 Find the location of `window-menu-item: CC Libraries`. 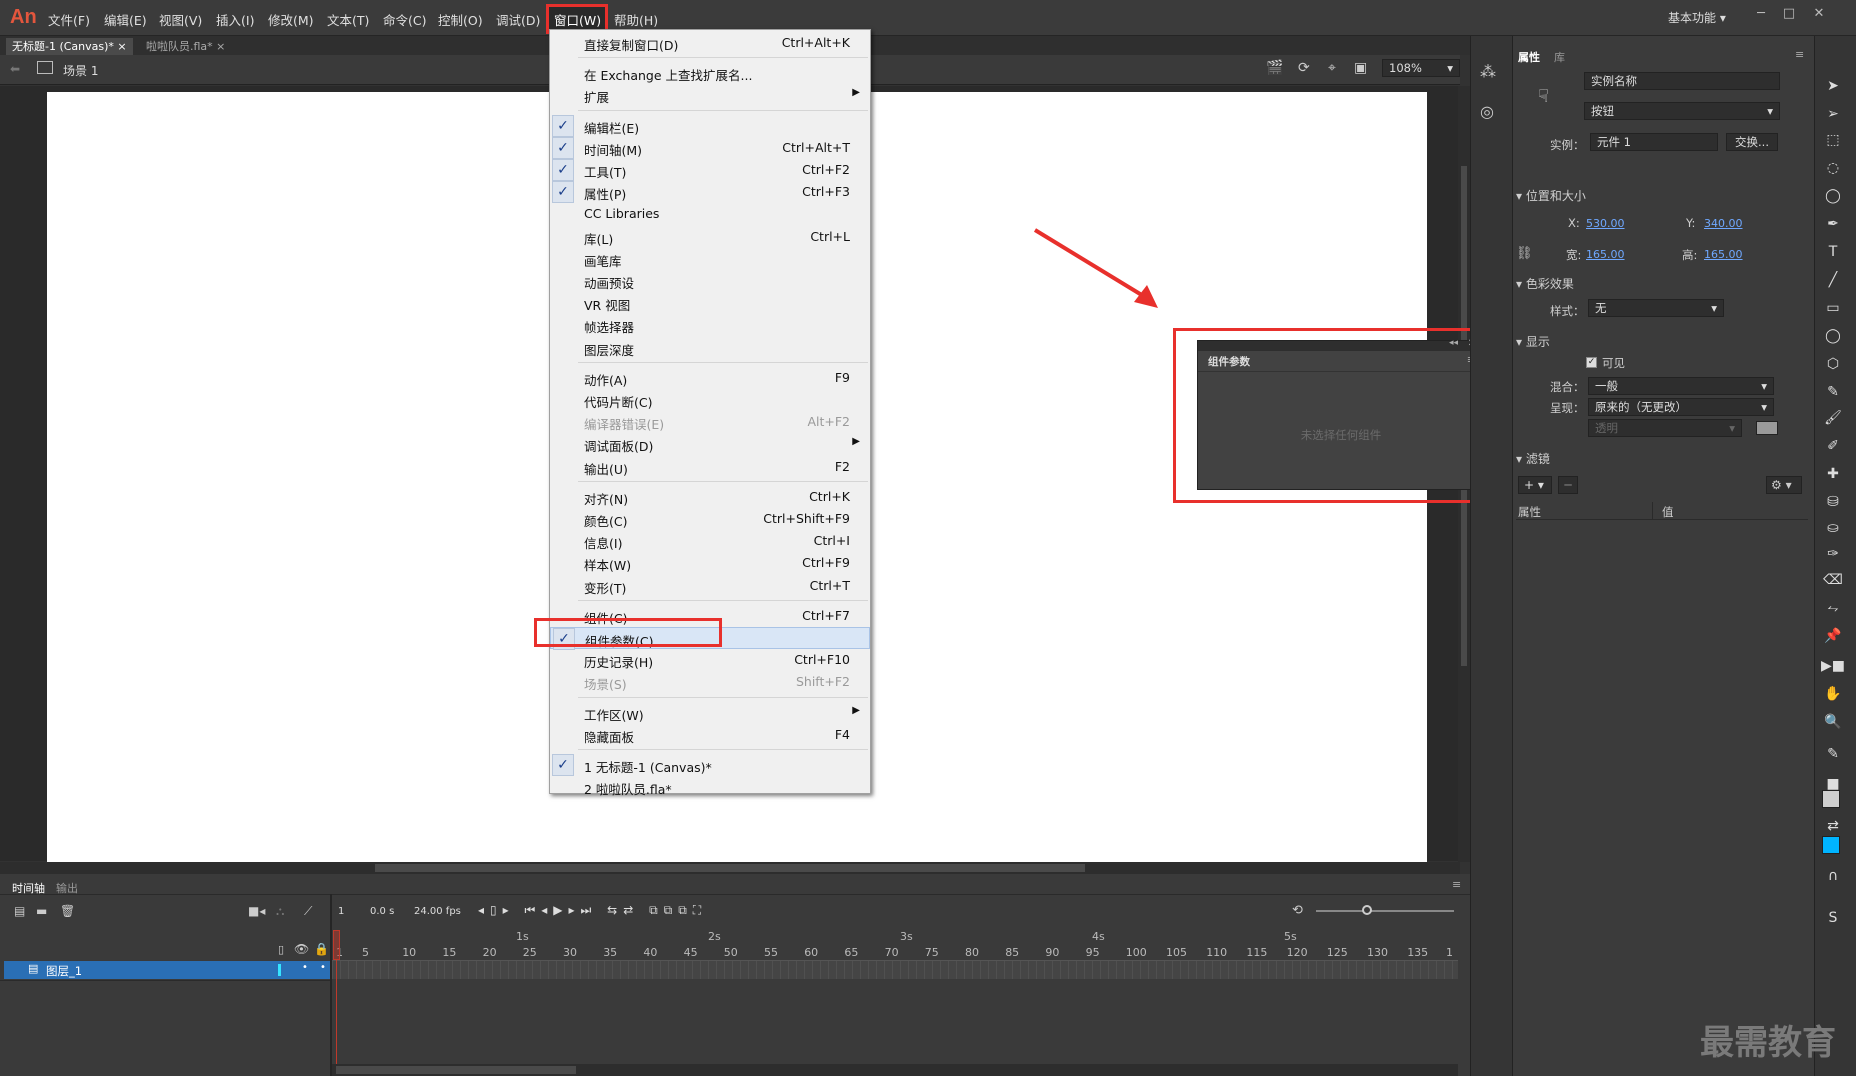

window-menu-item: CC Libraries is located at coordinates (710, 214).